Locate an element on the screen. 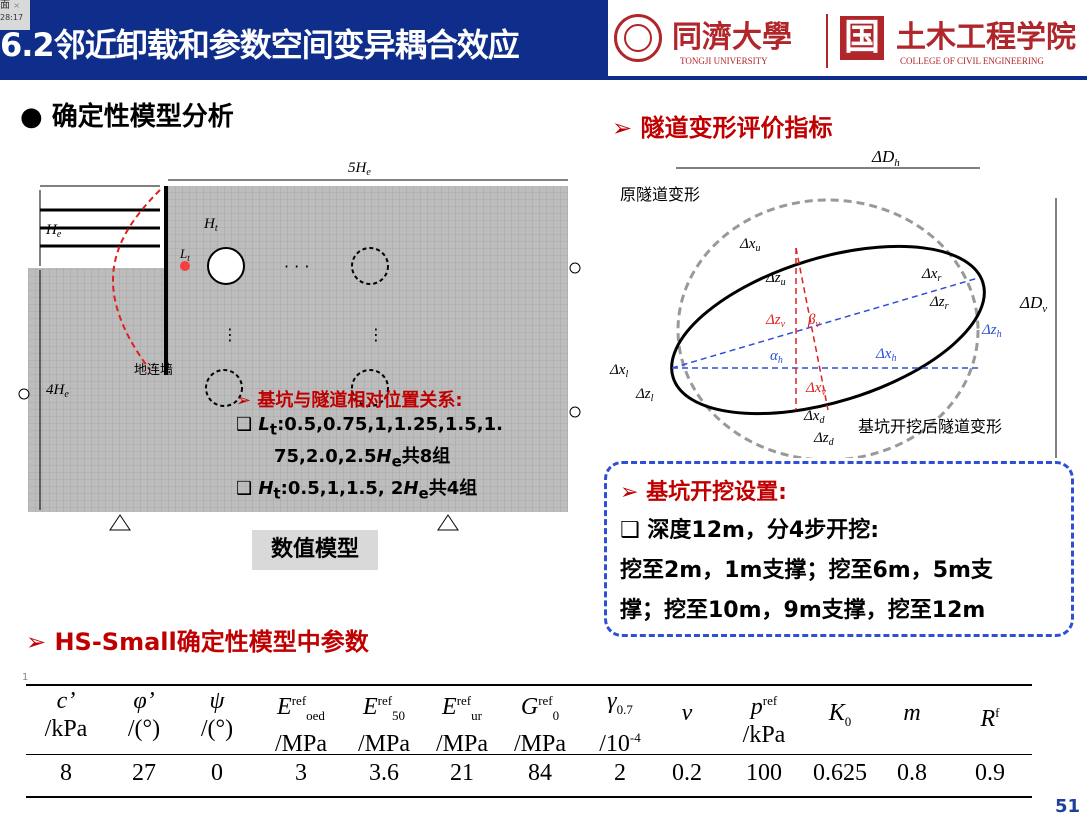 This screenshot has height=822, width=1087. table-value-cell: 3 is located at coordinates (301, 773).